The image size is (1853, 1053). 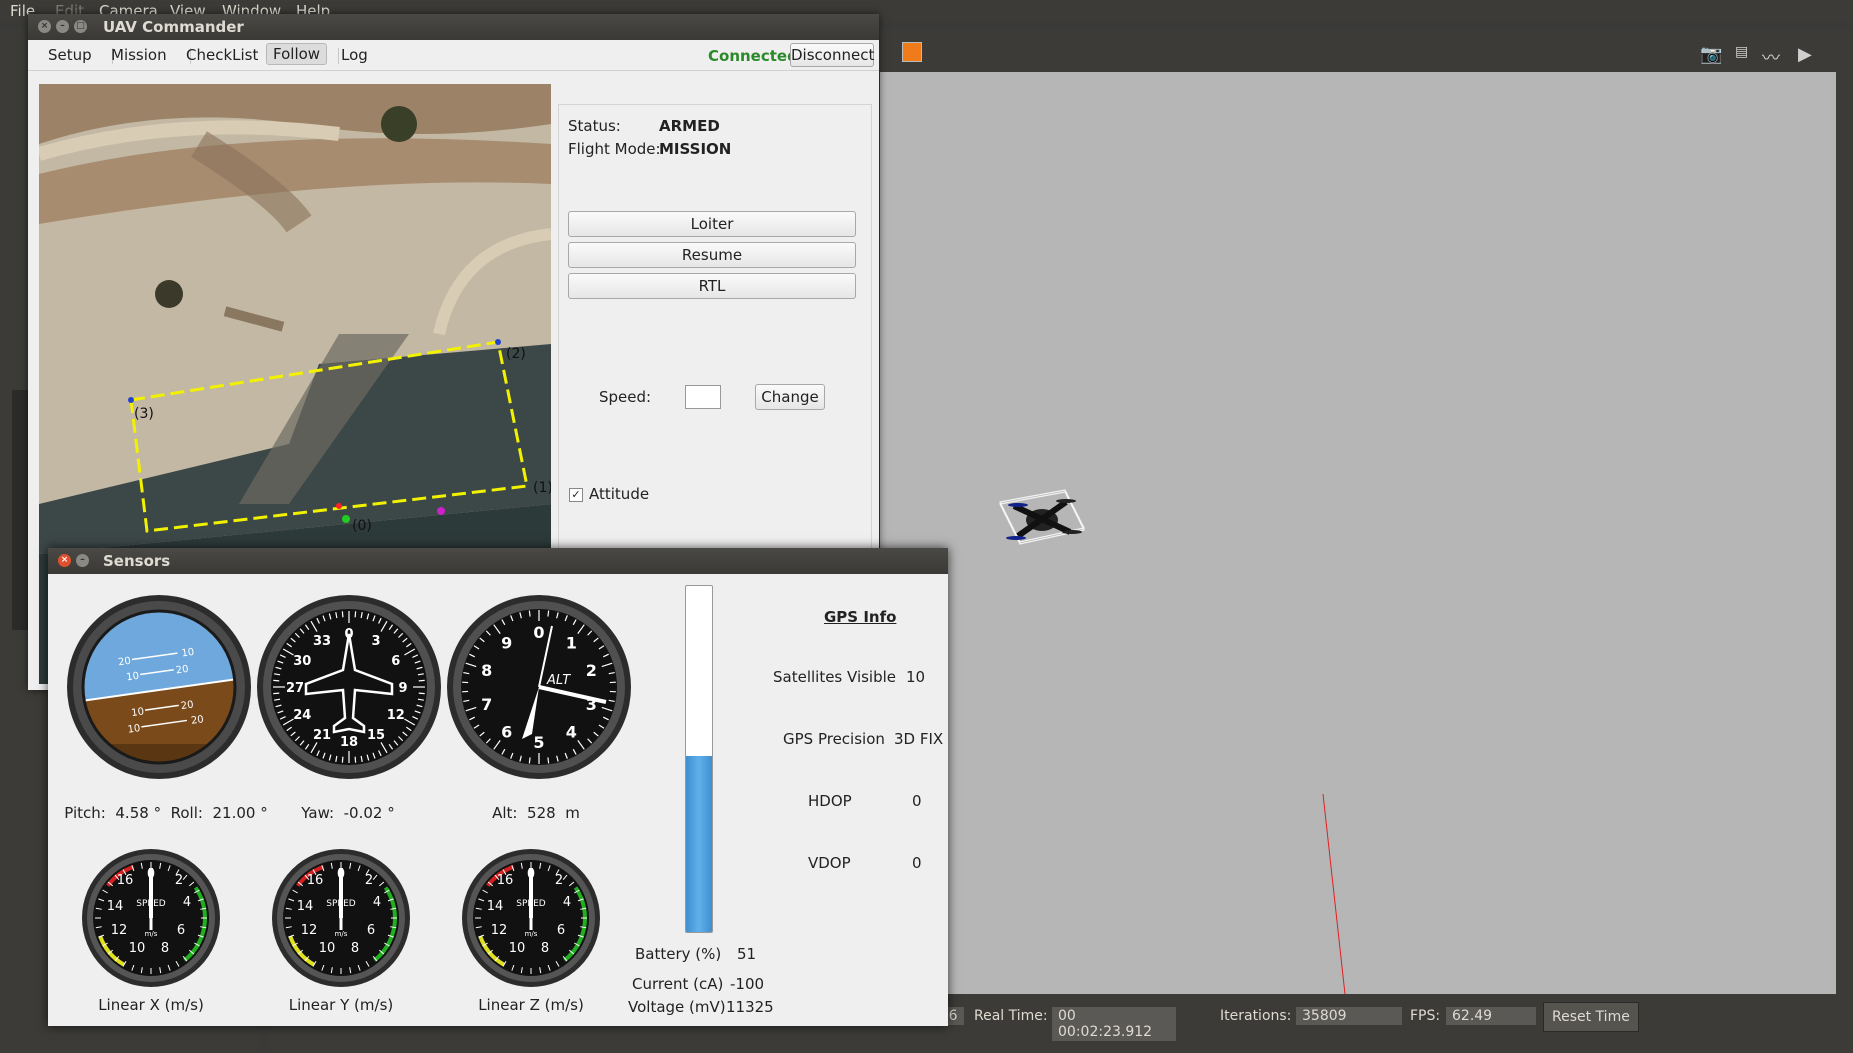 I want to click on status-value: ARMED, so click(x=689, y=126).